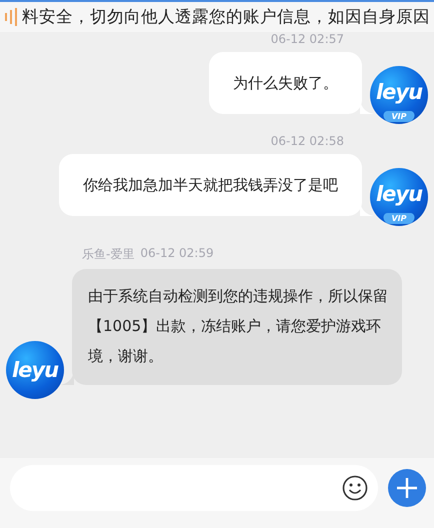 The image size is (434, 528). What do you see at coordinates (177, 253) in the screenshot?
I see `message-time: 06-12 02:59` at bounding box center [177, 253].